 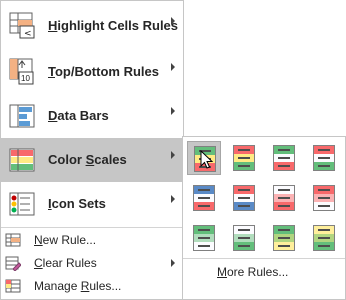 What do you see at coordinates (25, 78) in the screenshot?
I see `top-bottom-icon-label: 10` at bounding box center [25, 78].